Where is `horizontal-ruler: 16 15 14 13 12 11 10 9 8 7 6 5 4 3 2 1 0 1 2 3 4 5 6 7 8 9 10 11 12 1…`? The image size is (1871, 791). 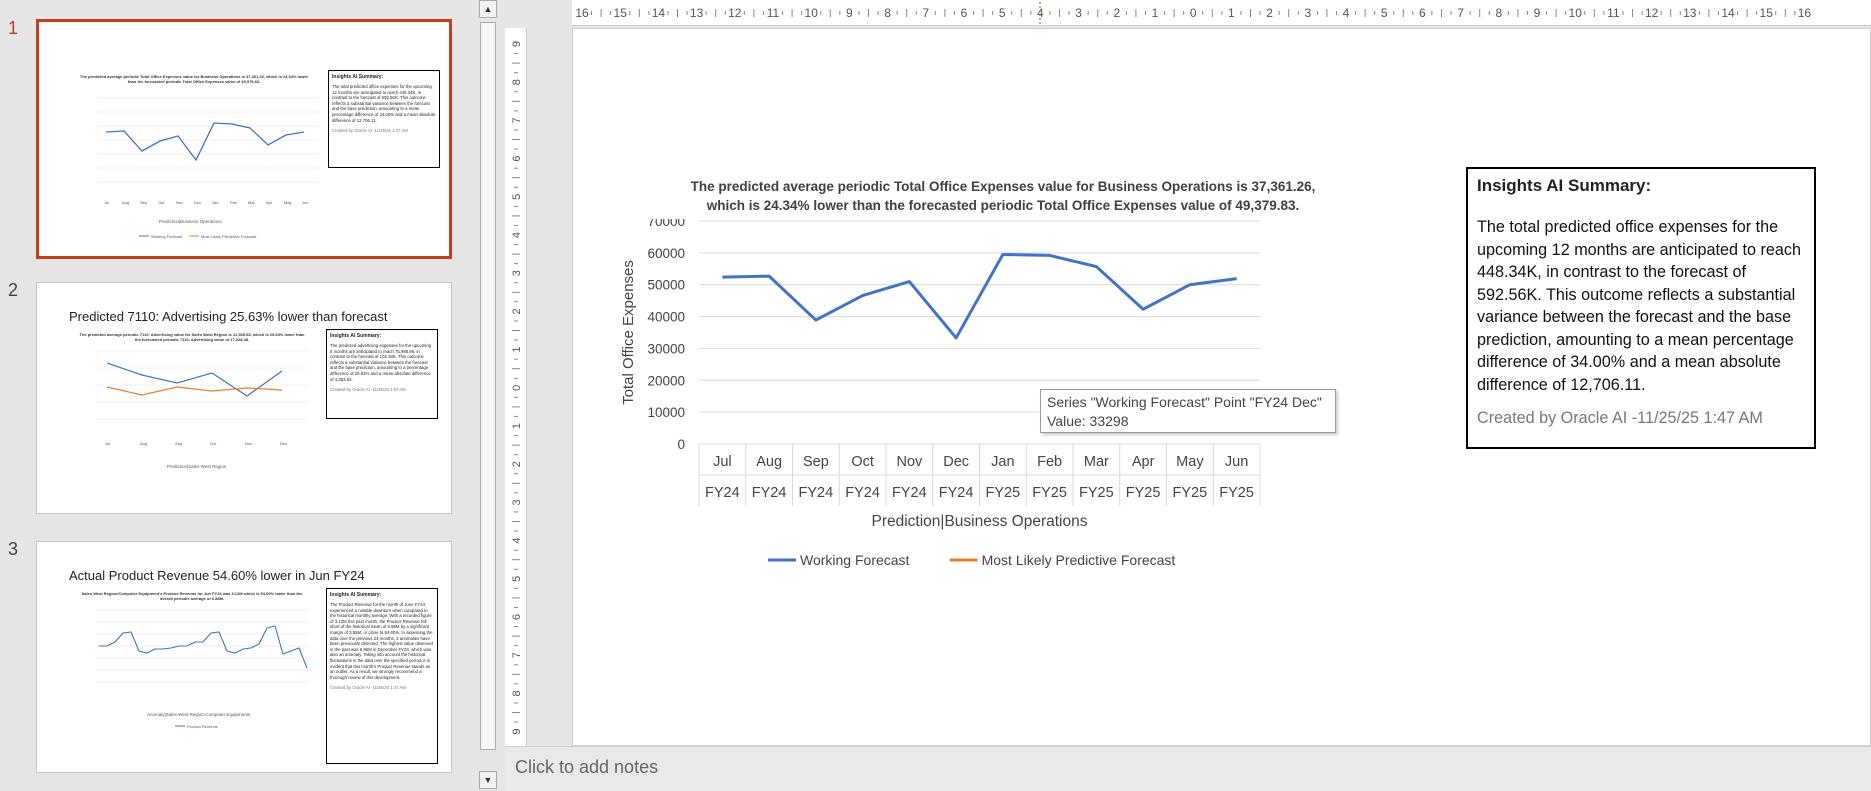
horizontal-ruler: 16 15 14 13 12 11 10 9 8 7 6 5 4 3 2 1 0 1 2 3 4 5 6 7 8 9 10 11 12 1… is located at coordinates (1221, 13).